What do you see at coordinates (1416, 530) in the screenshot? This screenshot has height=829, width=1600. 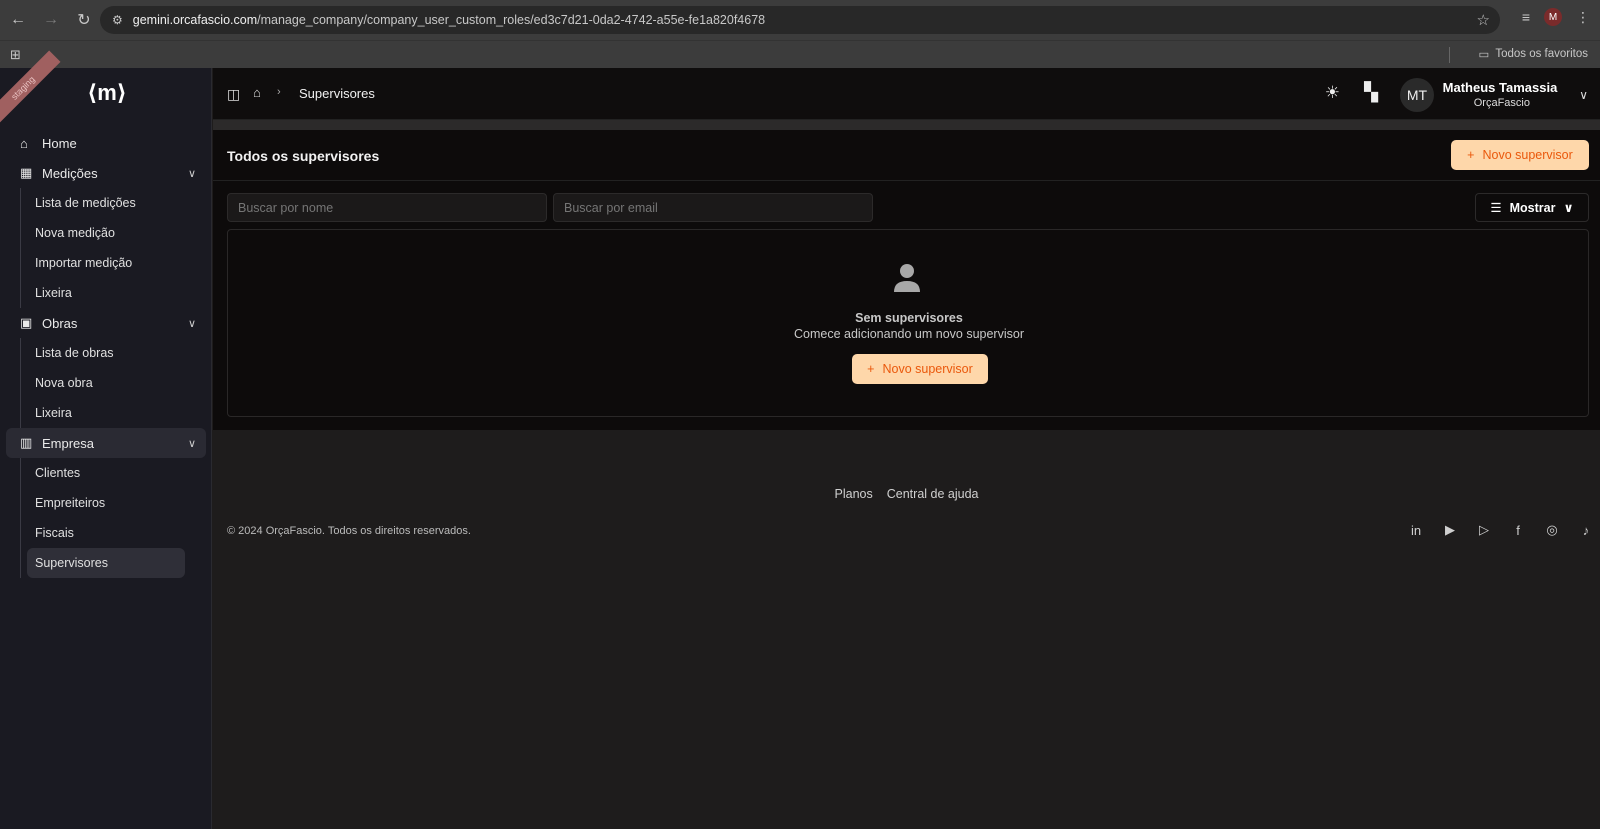 I see `linkedin-icon: in` at bounding box center [1416, 530].